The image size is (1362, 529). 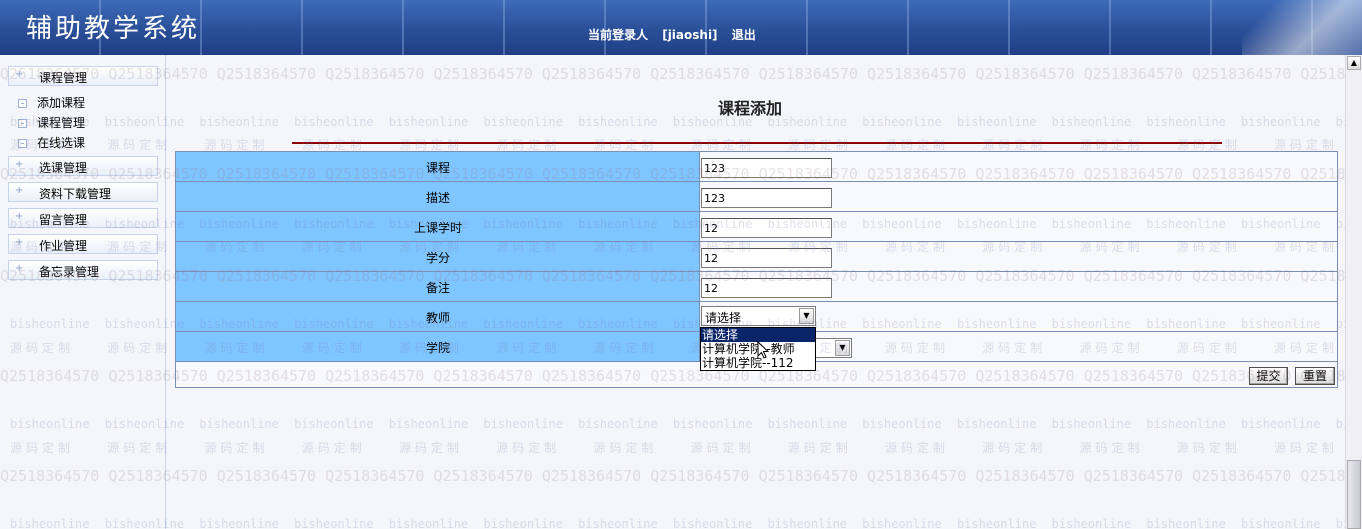 I want to click on field-label: 备注, so click(x=437, y=288).